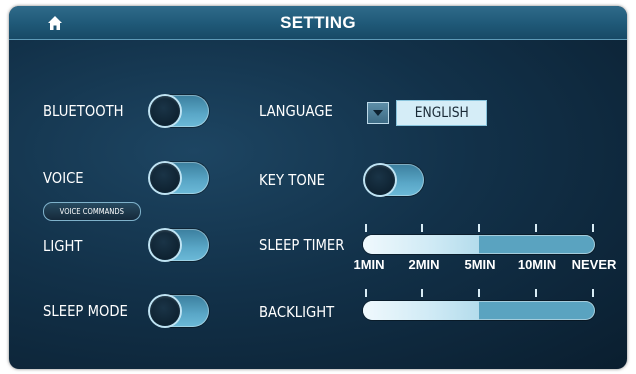 The width and height of the screenshot is (636, 374). I want to click on voice-toggle, so click(179, 178).